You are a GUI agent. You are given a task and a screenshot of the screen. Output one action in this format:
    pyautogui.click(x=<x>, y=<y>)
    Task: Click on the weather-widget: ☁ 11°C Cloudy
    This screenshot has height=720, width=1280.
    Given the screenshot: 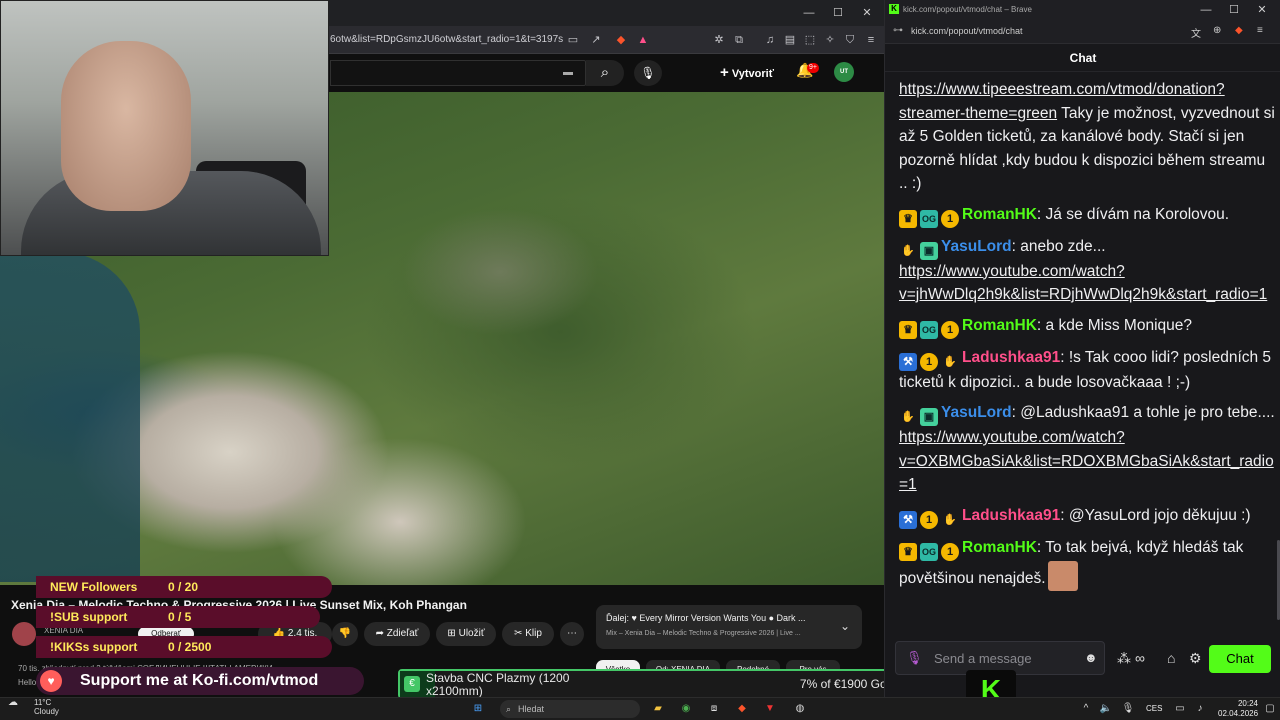 What is the action you would take?
    pyautogui.click(x=33, y=707)
    